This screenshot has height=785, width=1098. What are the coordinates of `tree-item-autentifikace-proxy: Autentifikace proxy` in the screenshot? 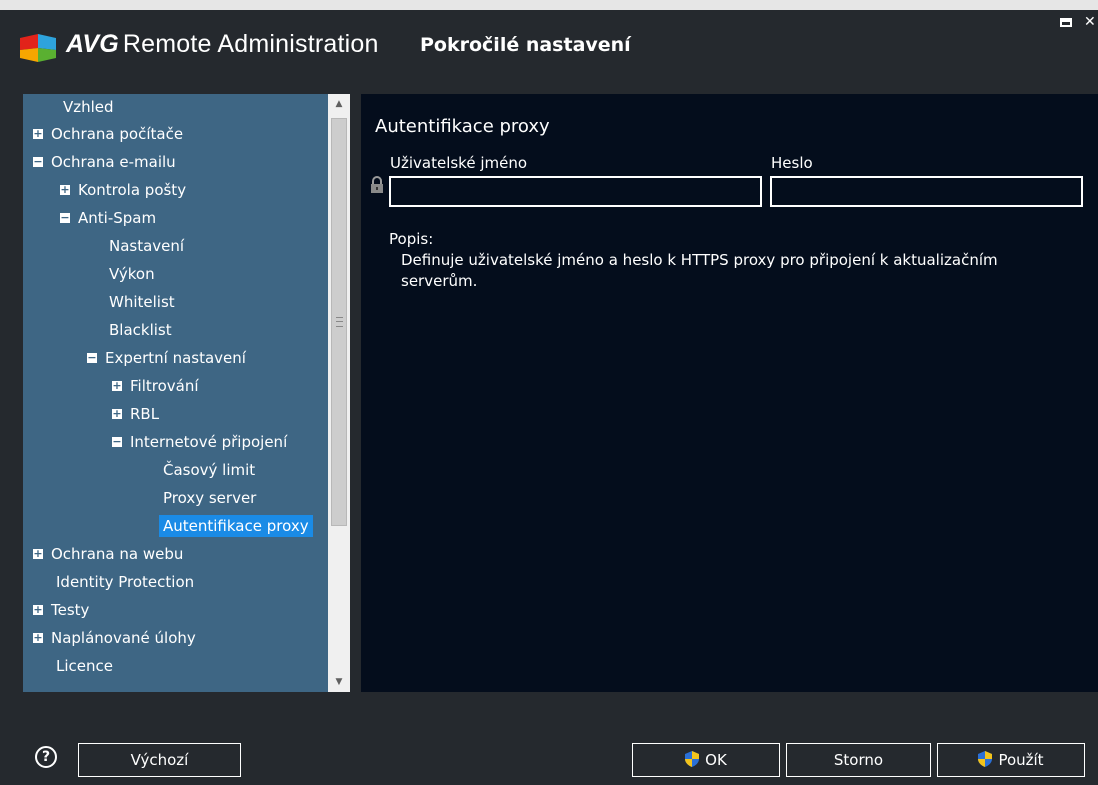 It's located at (236, 526).